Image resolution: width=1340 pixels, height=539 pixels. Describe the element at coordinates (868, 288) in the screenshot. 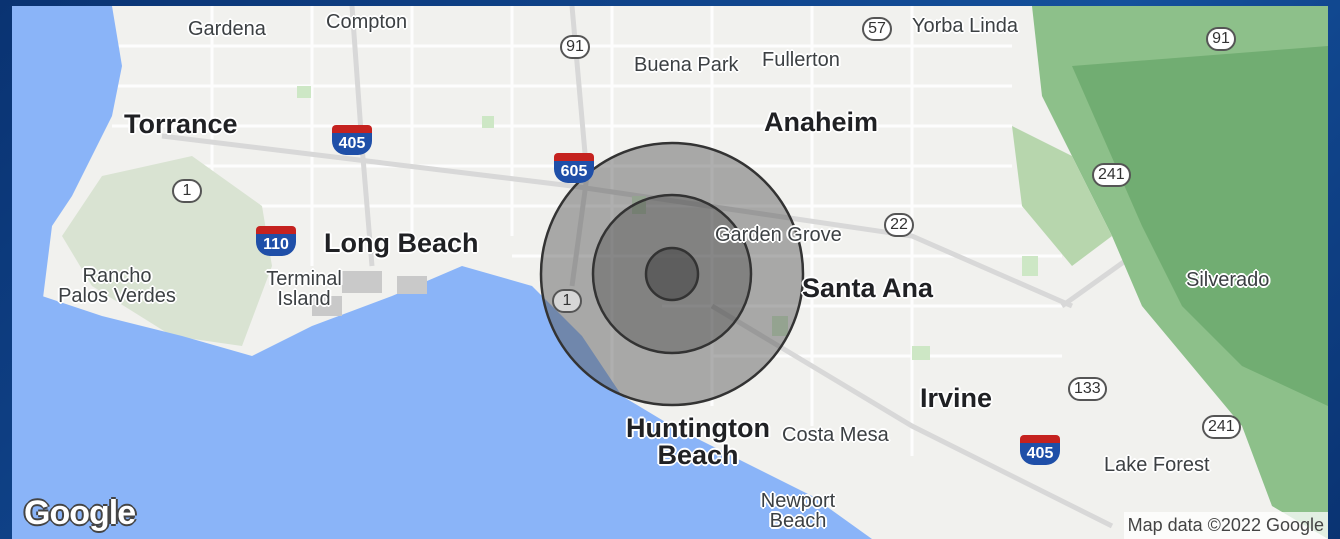

I see `label-santa-ana: Santa Ana` at that location.